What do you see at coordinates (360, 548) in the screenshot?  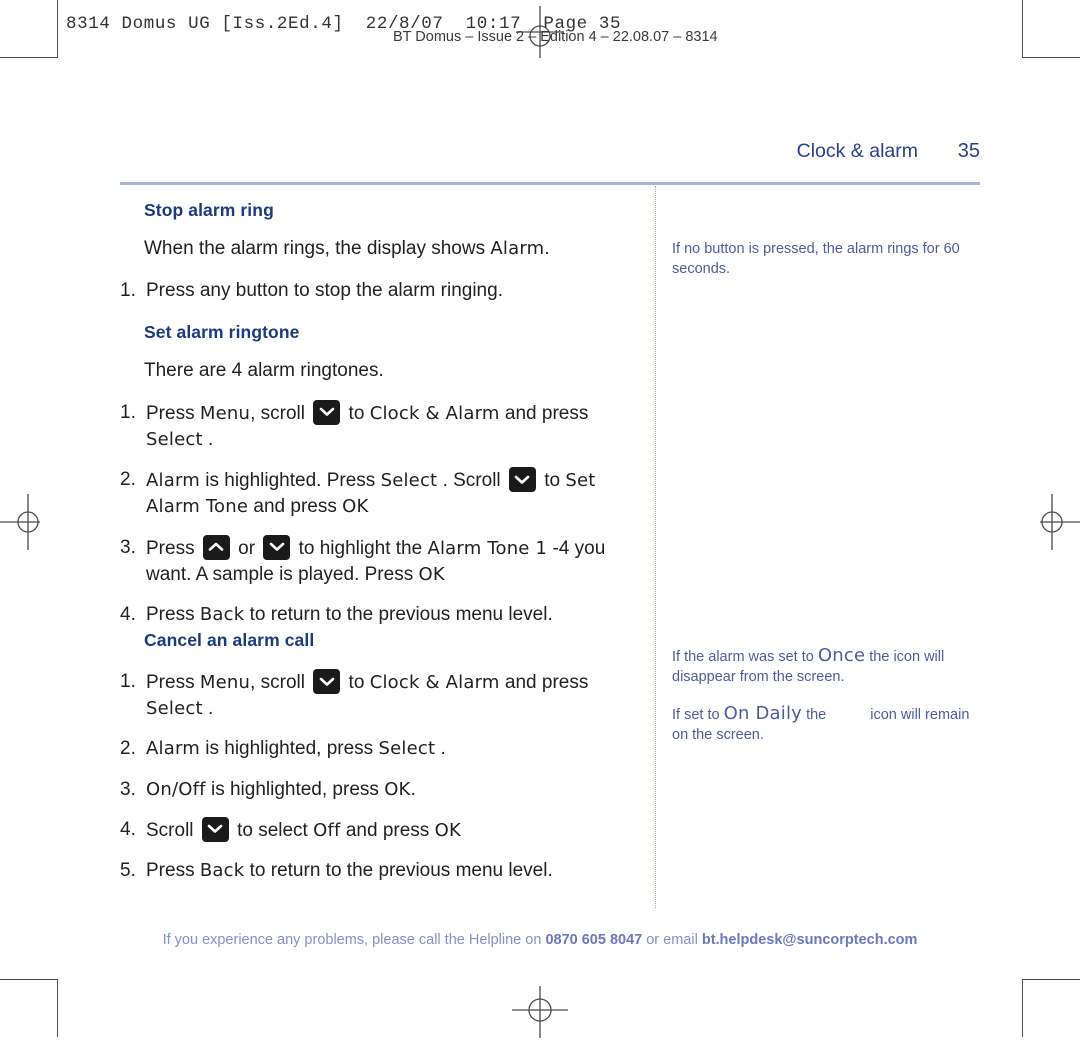 I see `step-text: to highlight the` at bounding box center [360, 548].